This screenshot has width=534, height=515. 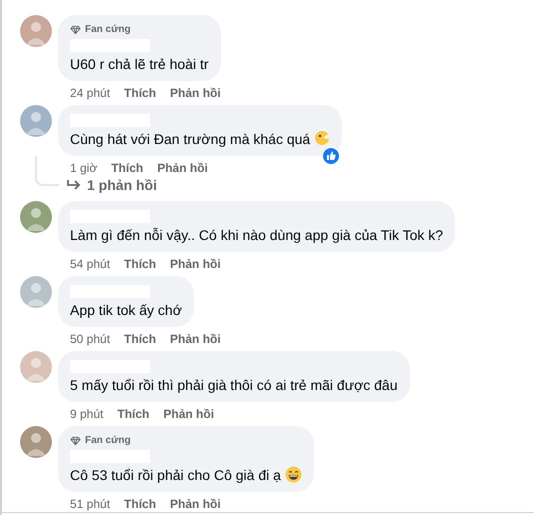 What do you see at coordinates (74, 185) in the screenshot?
I see `reply-arrow-icon` at bounding box center [74, 185].